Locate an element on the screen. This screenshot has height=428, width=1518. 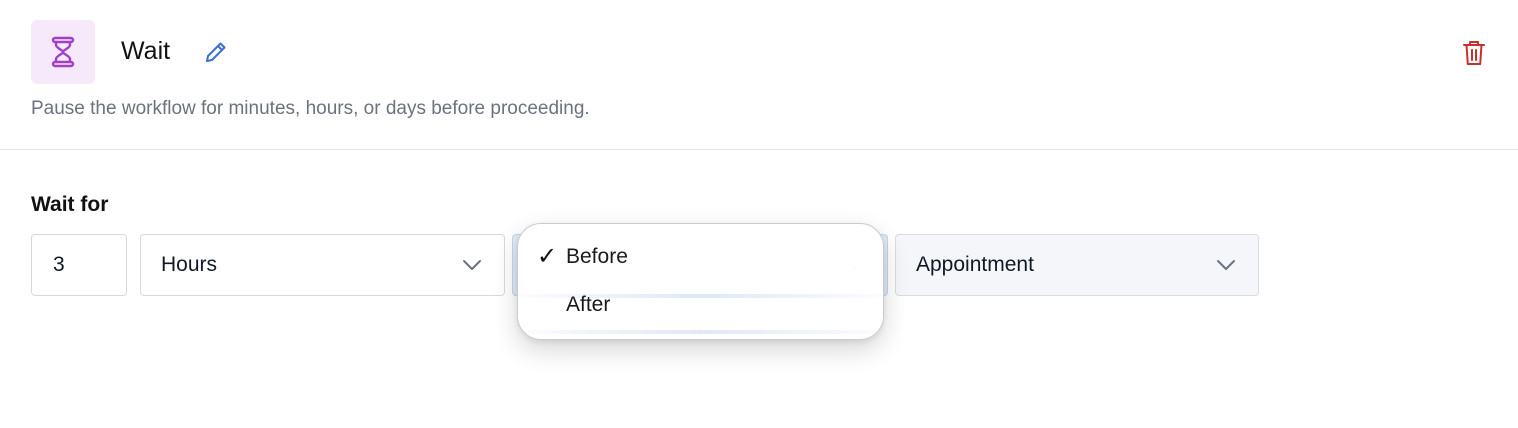
target-event-value: Appointment is located at coordinates (975, 264).